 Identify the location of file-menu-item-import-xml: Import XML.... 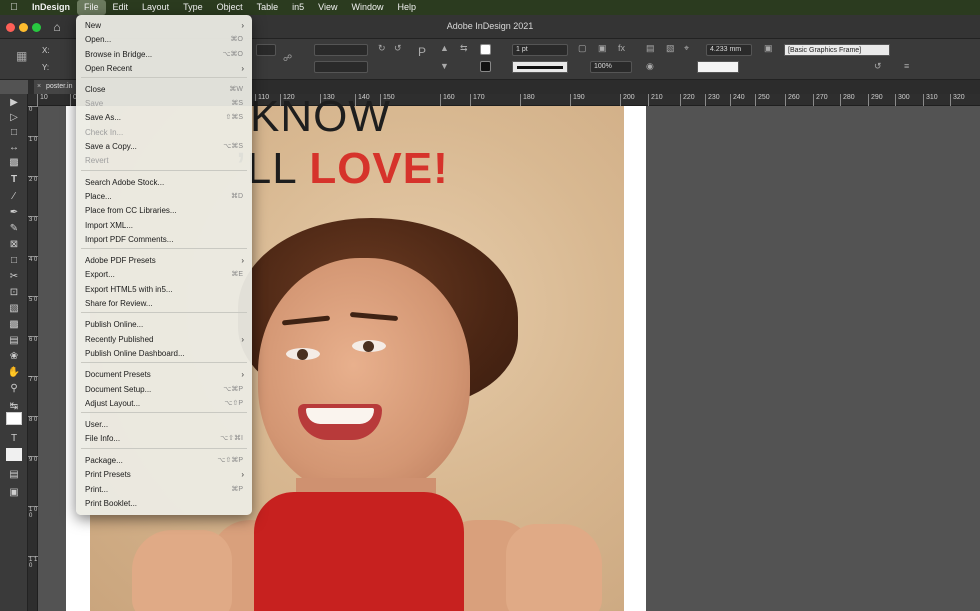
(164, 226).